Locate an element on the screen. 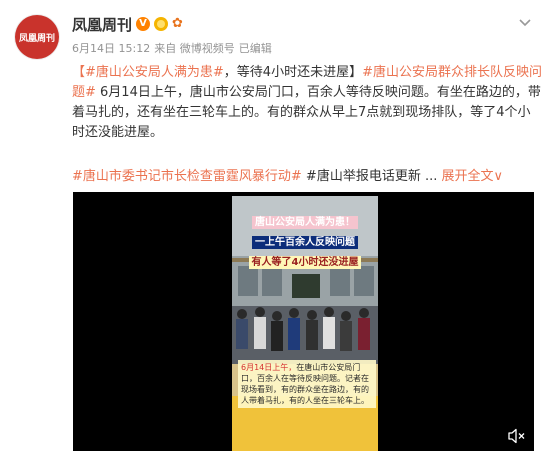 Image resolution: width=553 pixels, height=458 pixels. account-name-row: 凤凰周刊 V ✿ is located at coordinates (127, 24).